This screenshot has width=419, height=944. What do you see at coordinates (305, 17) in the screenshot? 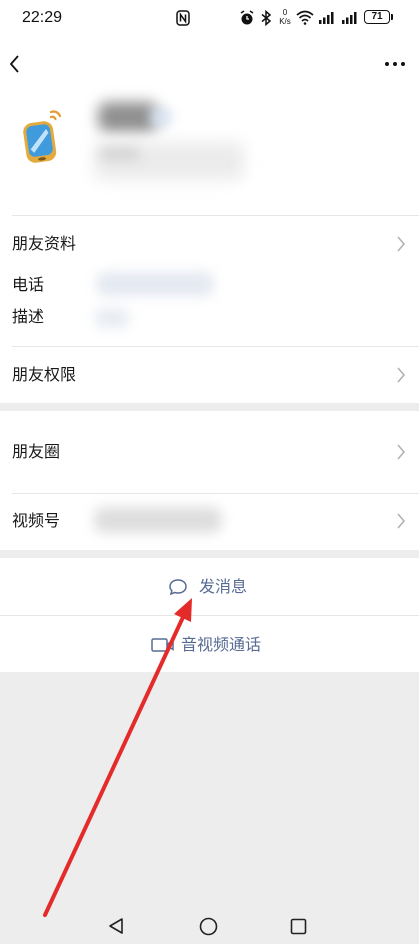
I see `wifi-icon` at bounding box center [305, 17].